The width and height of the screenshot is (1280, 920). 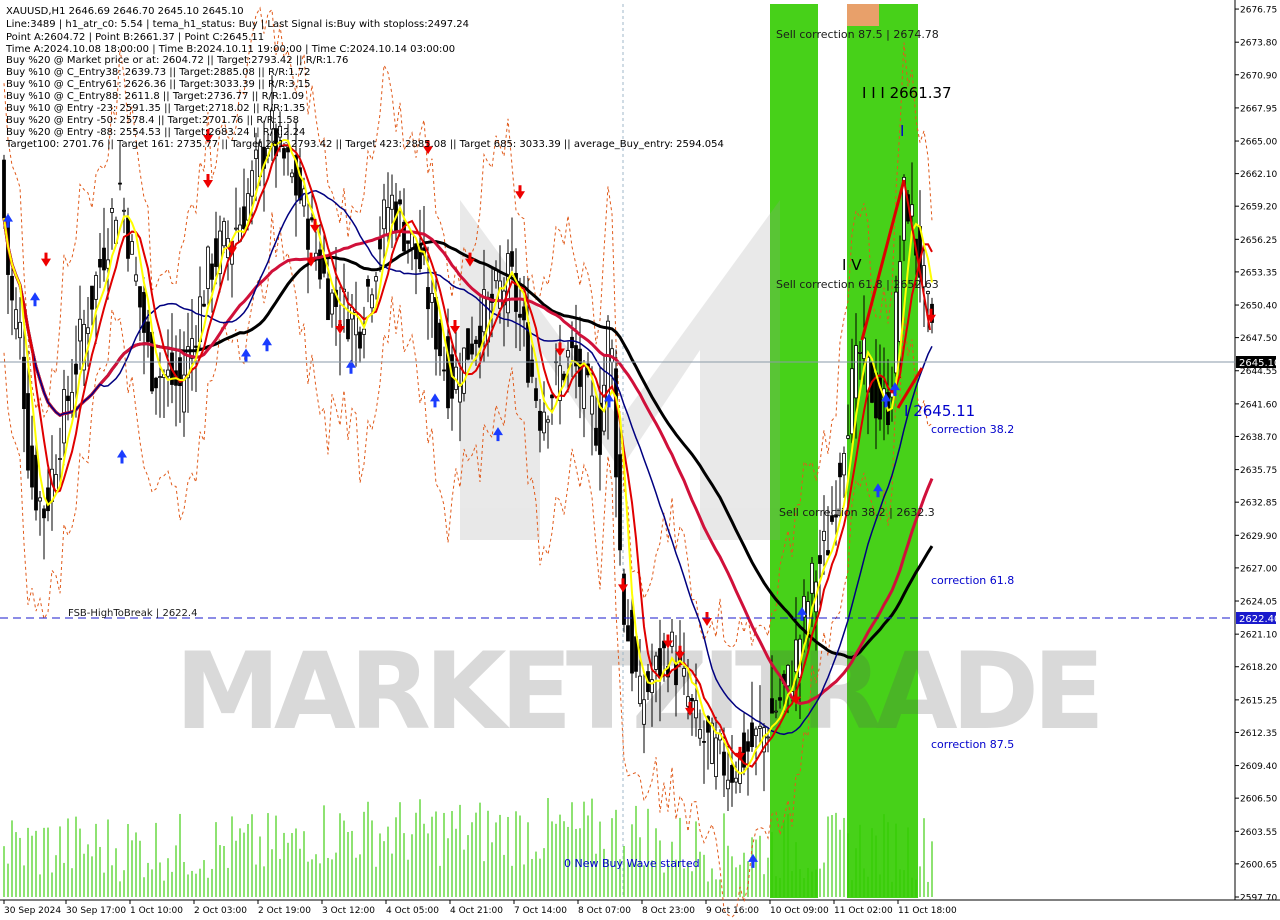 I want to click on orange-target-box, so click(x=863, y=15).